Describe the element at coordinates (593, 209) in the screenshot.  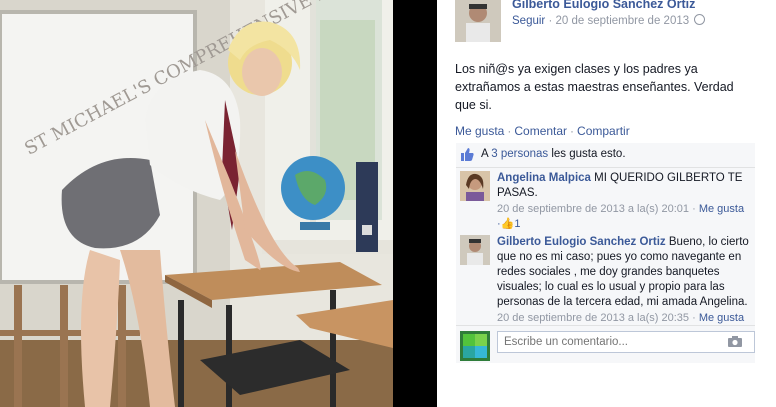
I see `comment-timestamp: 20 de septiembre de 2013 a la(s) 20:01` at that location.